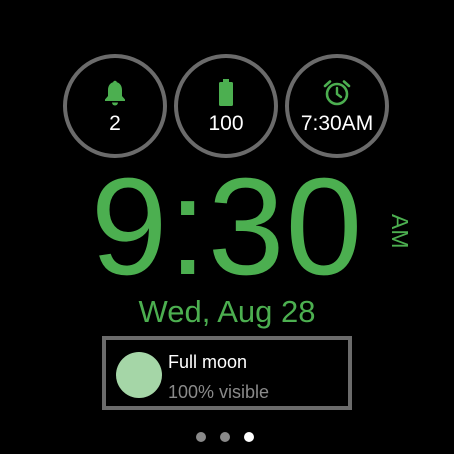 The height and width of the screenshot is (454, 454). What do you see at coordinates (337, 93) in the screenshot?
I see `alarm-clock-icon` at bounding box center [337, 93].